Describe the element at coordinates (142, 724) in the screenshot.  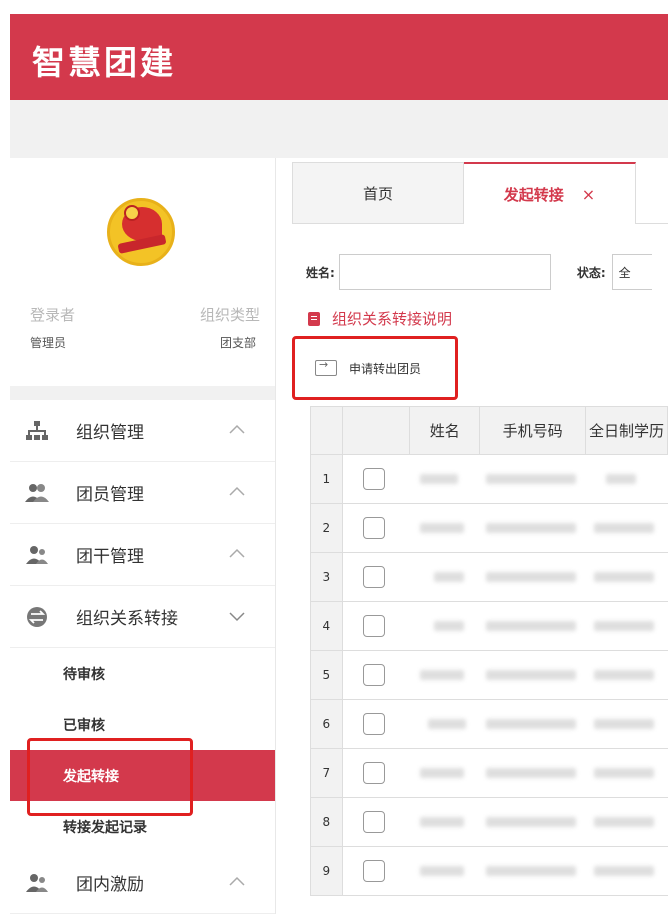
I see `submenu-item-reviewed: 已审核` at that location.